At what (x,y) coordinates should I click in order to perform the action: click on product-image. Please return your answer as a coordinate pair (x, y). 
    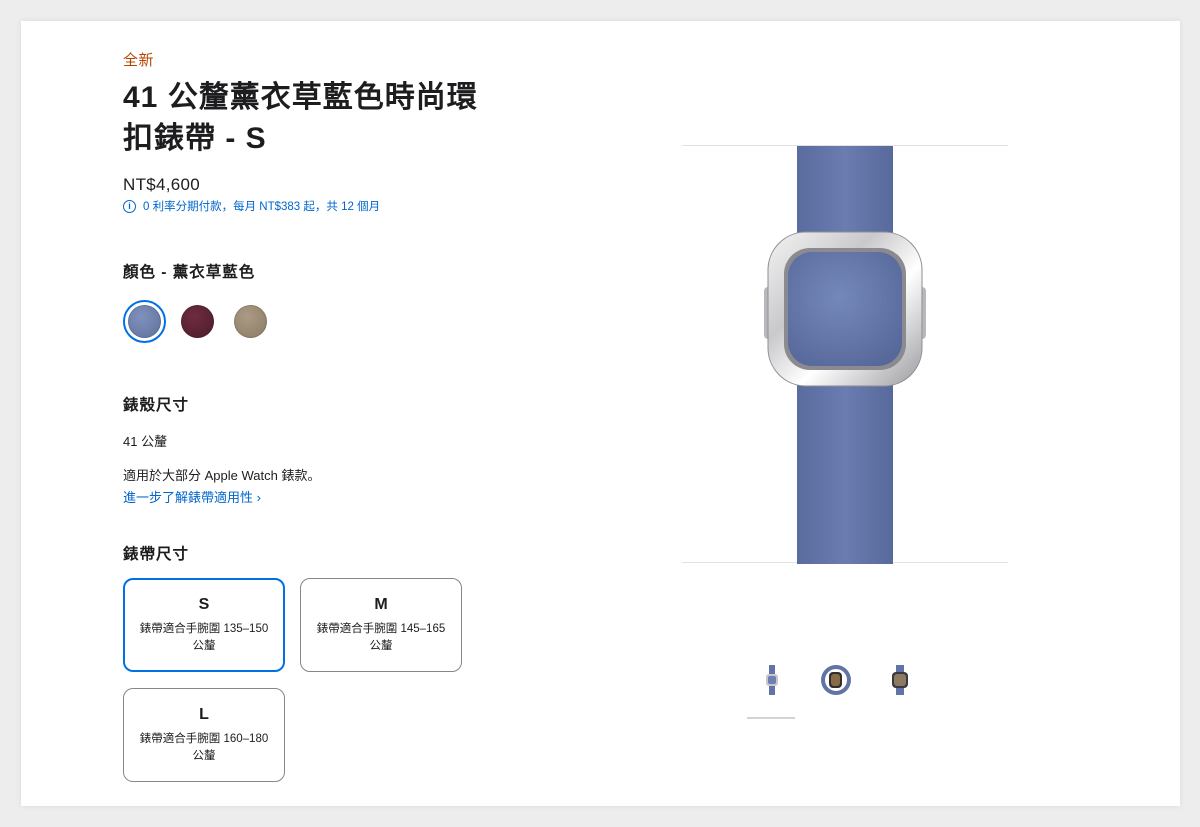
    Looking at the image, I should click on (845, 354).